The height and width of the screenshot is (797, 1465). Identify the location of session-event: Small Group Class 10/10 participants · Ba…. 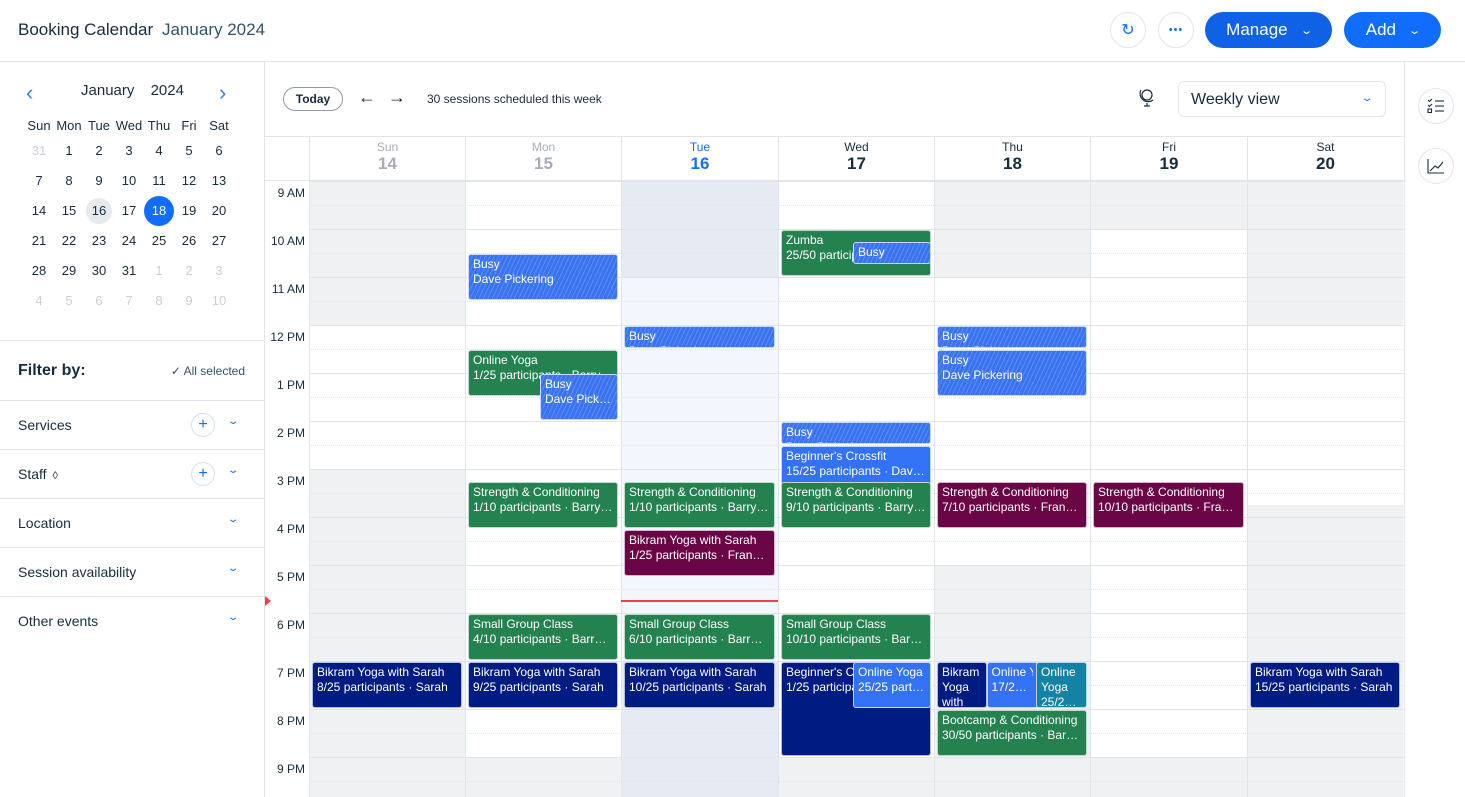
(856, 637).